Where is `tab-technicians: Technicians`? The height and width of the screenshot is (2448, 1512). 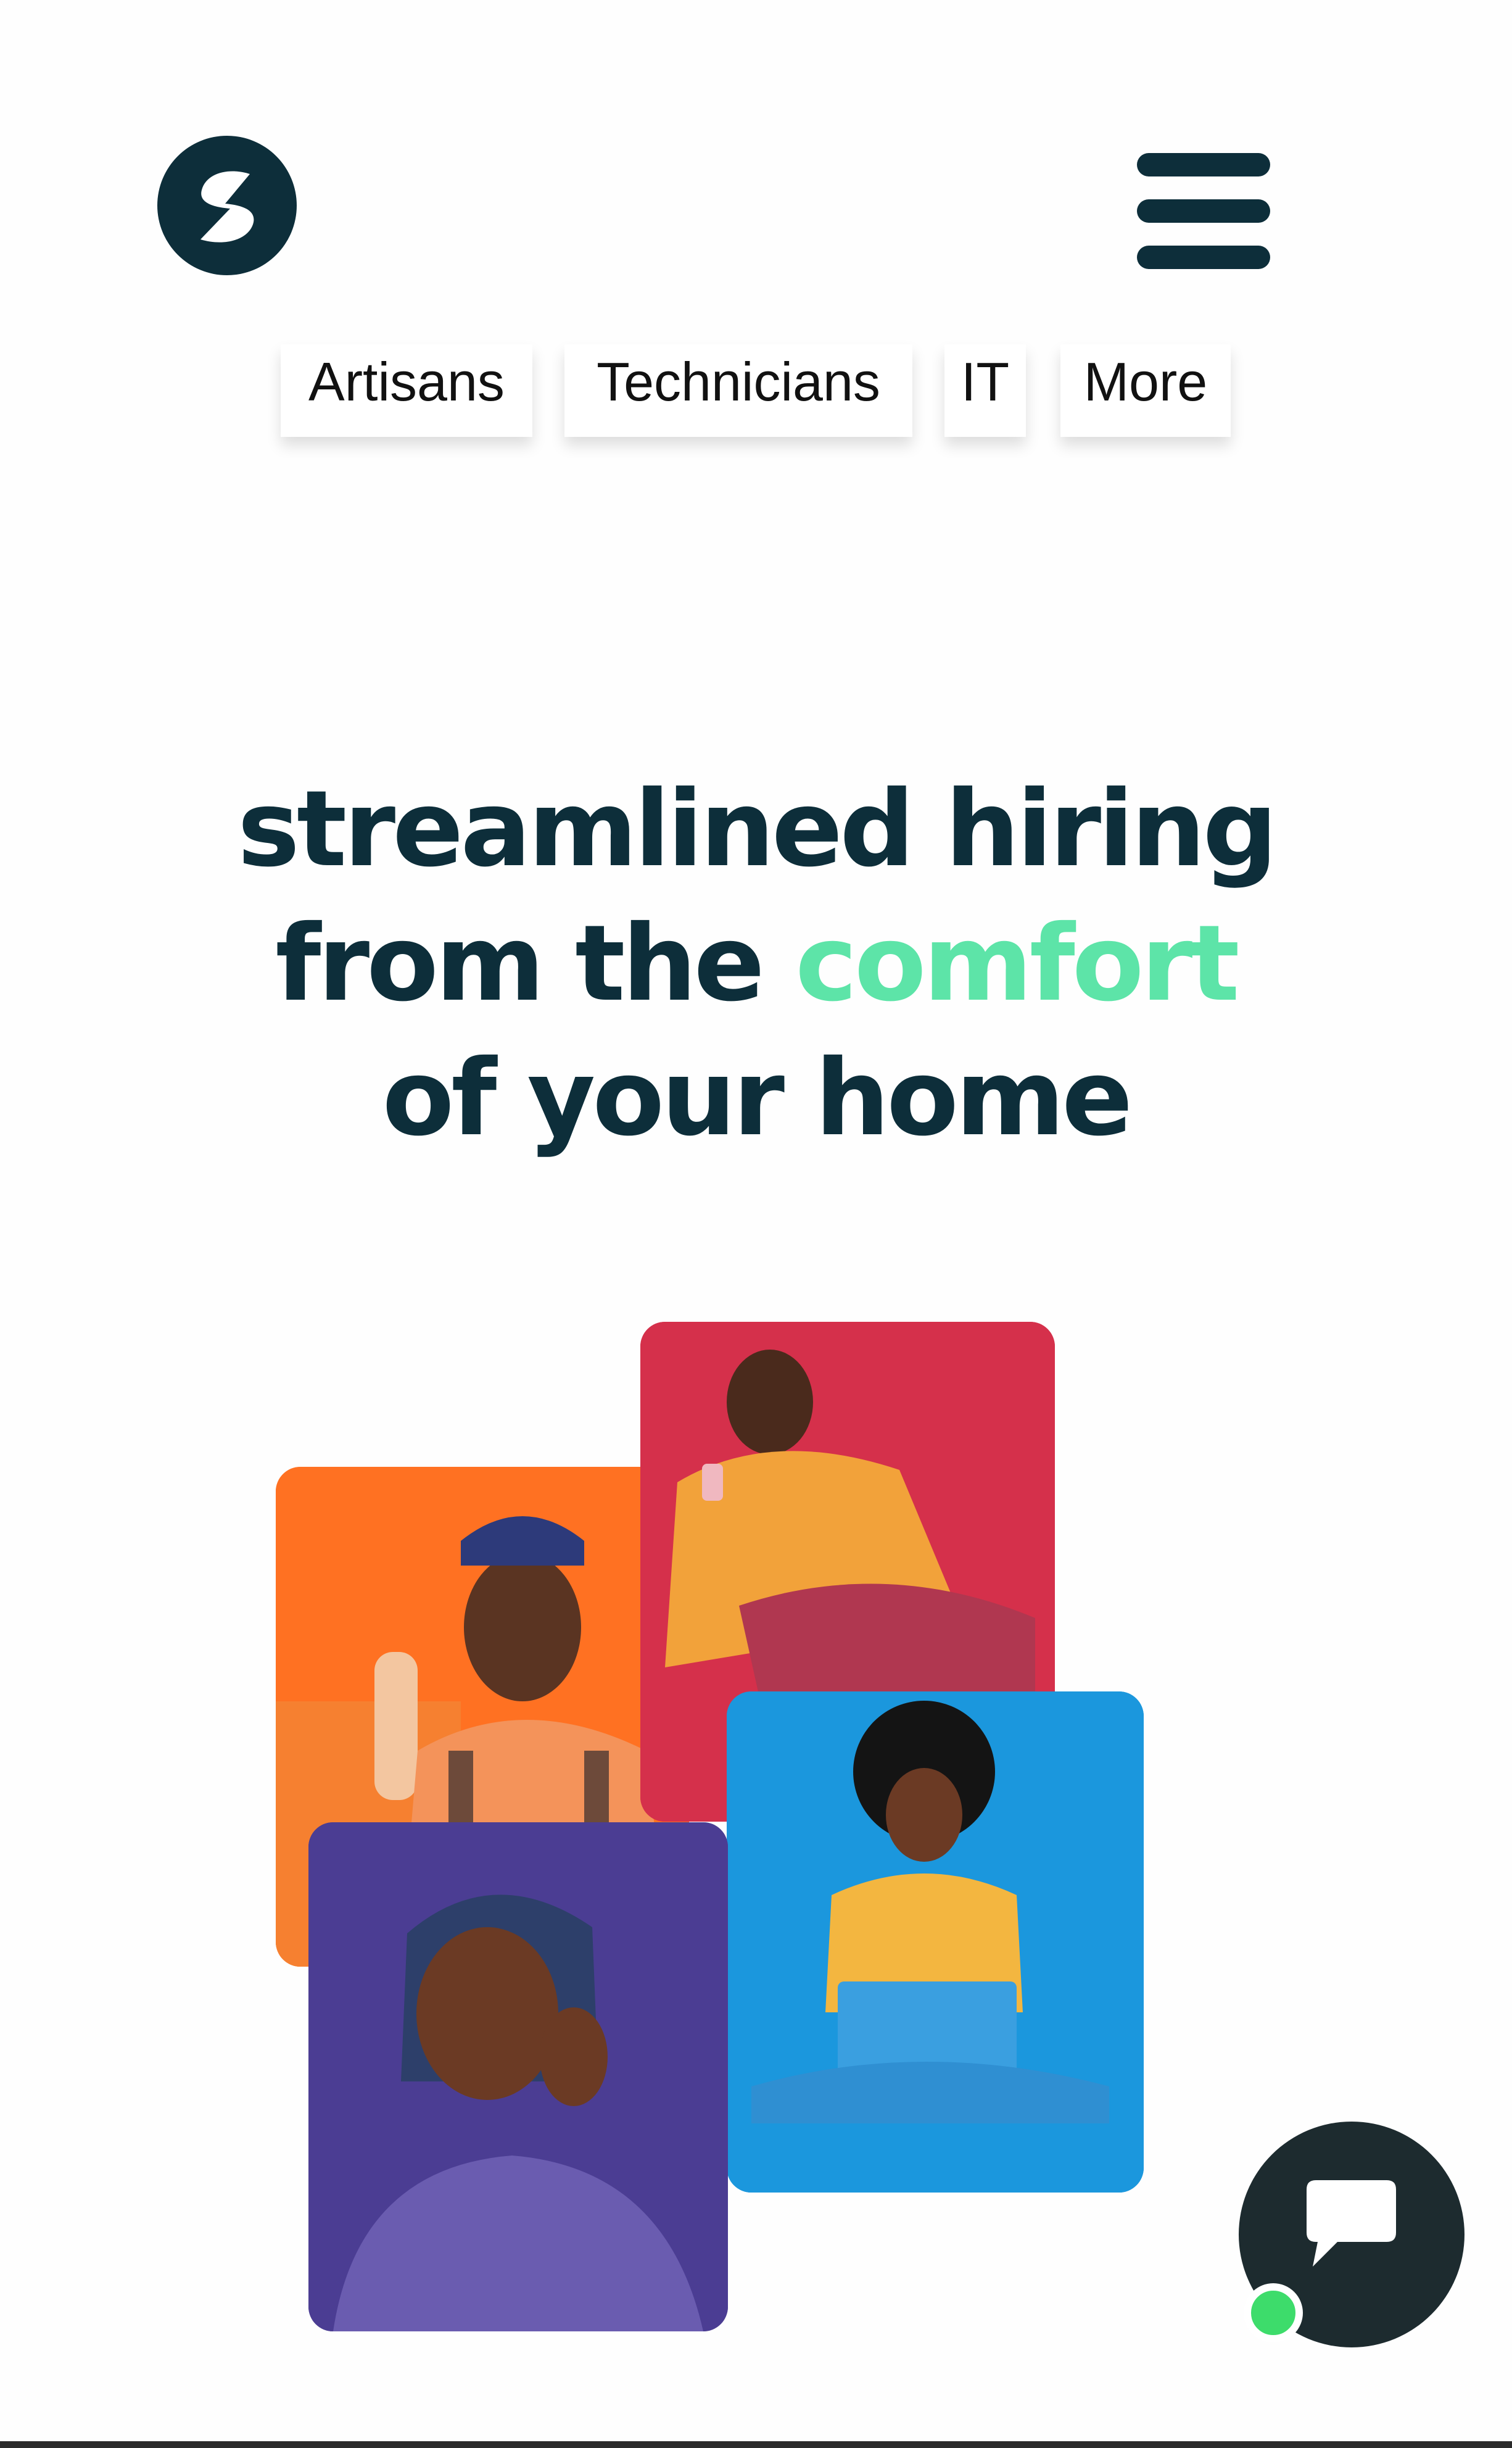
tab-technicians: Technicians is located at coordinates (738, 390).